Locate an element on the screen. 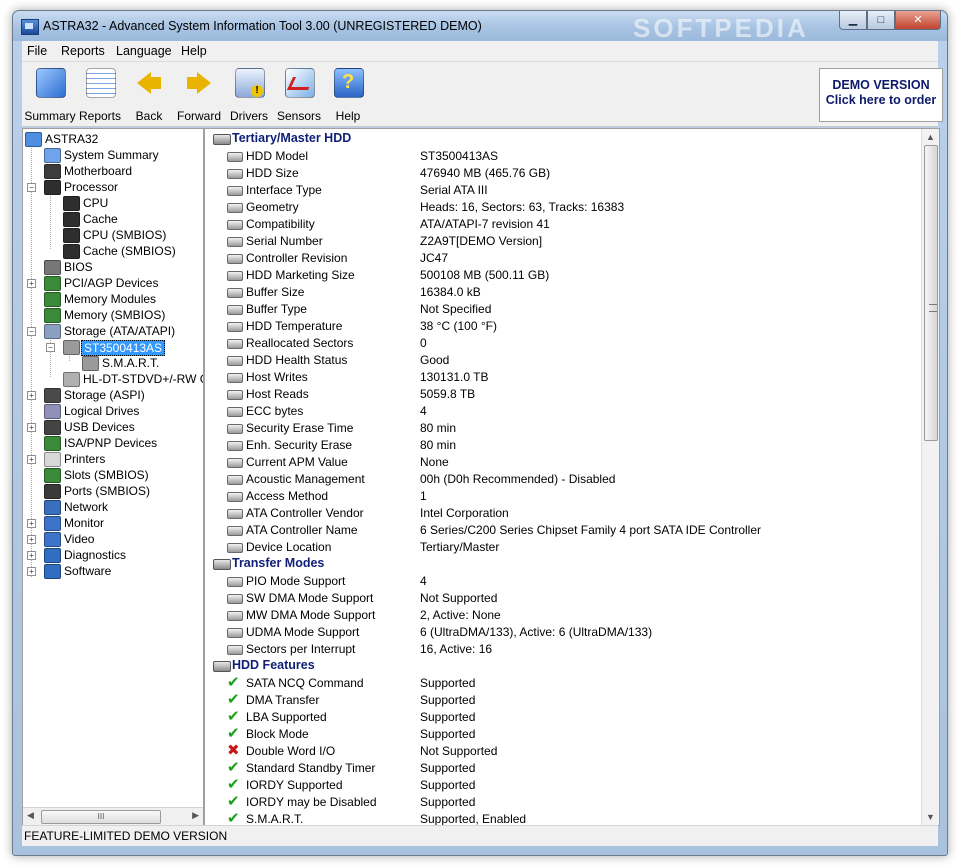 Image resolution: width=967 pixels, height=868 pixels. property-name: S.M.A.R.T. is located at coordinates (275, 819).